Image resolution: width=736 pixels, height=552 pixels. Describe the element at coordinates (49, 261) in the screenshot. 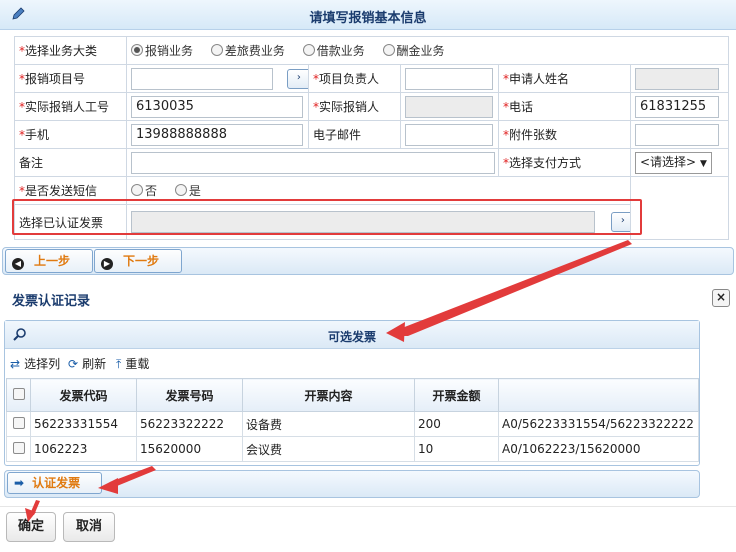

I see `prev-step-button: ◀ 上一步` at that location.